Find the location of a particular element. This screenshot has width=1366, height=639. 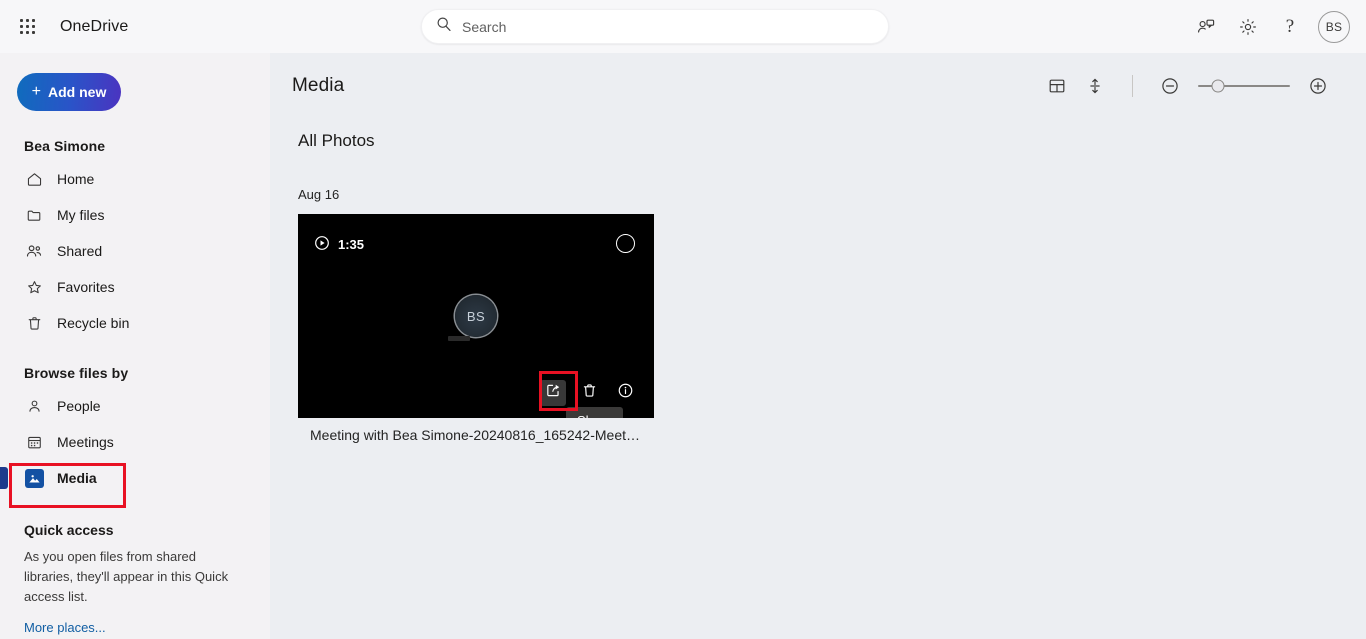

sidebar-item-label: Favorites is located at coordinates (86, 287).